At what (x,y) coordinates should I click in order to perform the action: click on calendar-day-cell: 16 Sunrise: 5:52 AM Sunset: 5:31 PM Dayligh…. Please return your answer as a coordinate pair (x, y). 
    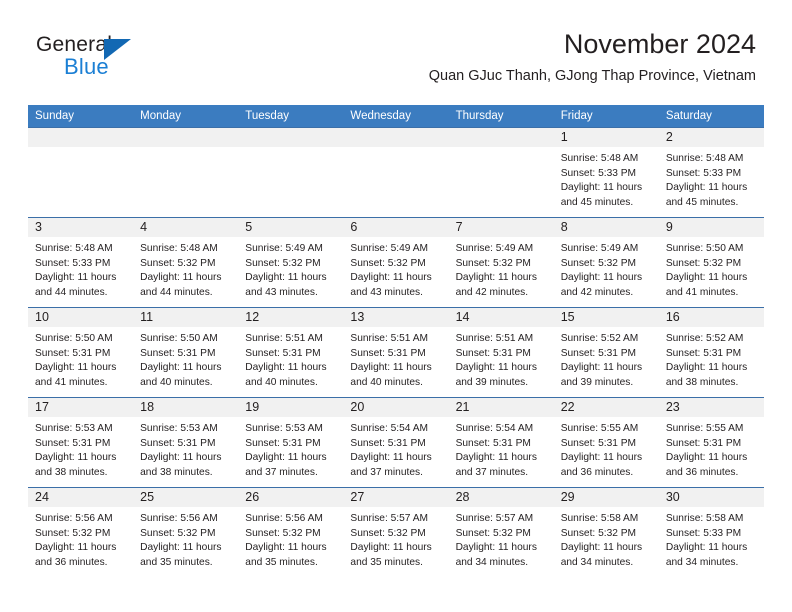
    Looking at the image, I should click on (711, 352).